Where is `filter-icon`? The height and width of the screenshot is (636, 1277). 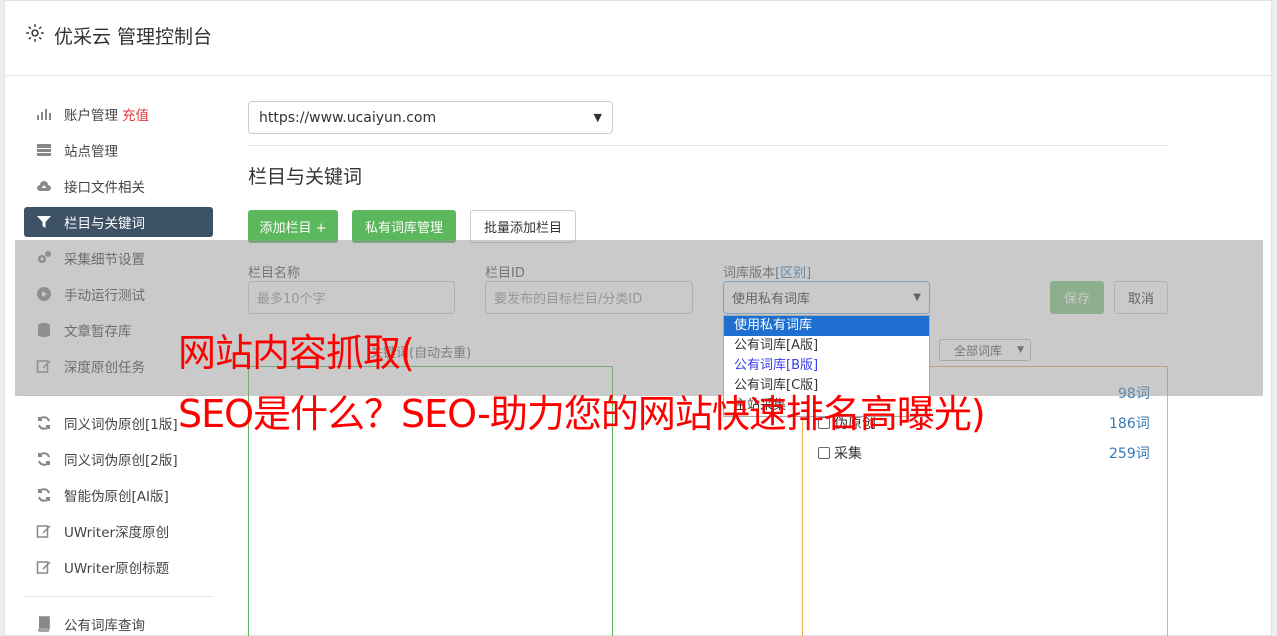 filter-icon is located at coordinates (44, 222).